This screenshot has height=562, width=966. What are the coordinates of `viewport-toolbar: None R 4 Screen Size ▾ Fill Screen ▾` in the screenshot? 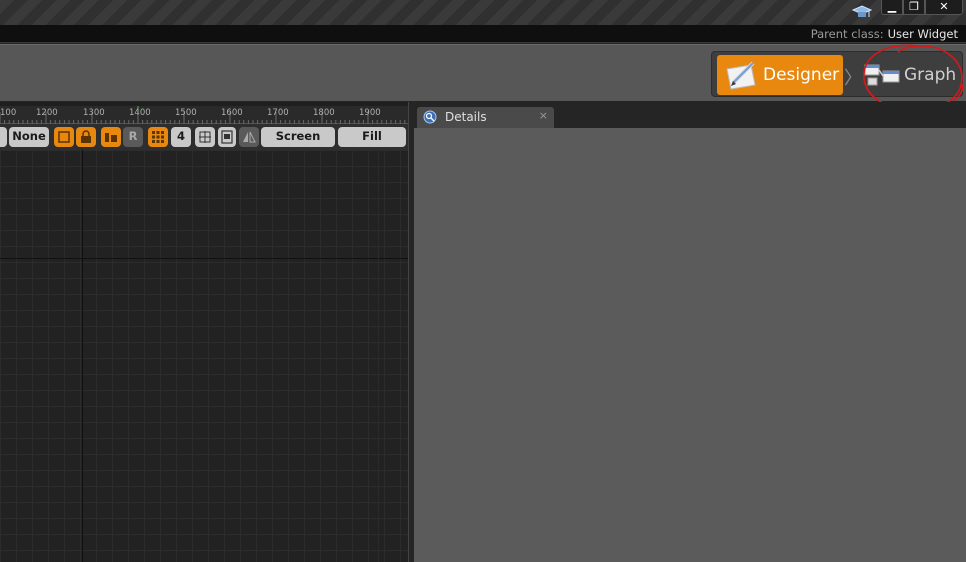 It's located at (204, 143).